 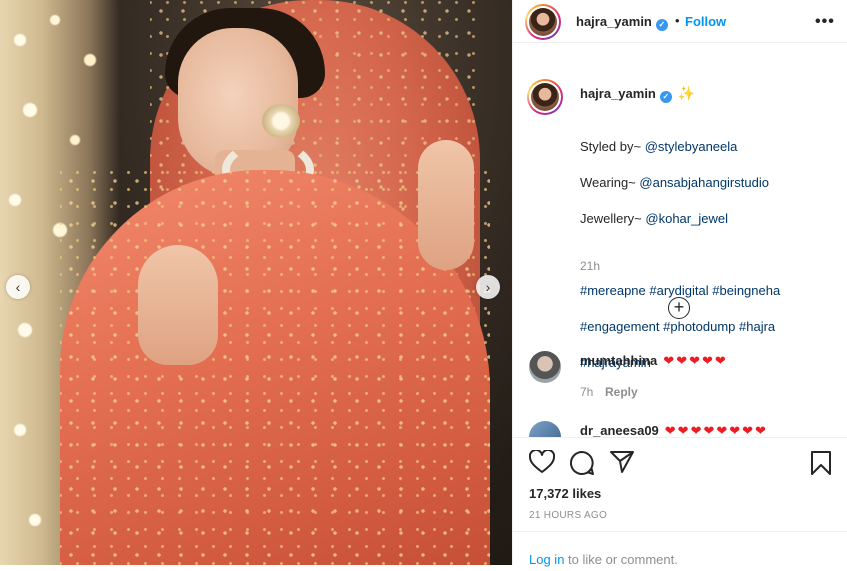 I want to click on left-hand, so click(x=178, y=305).